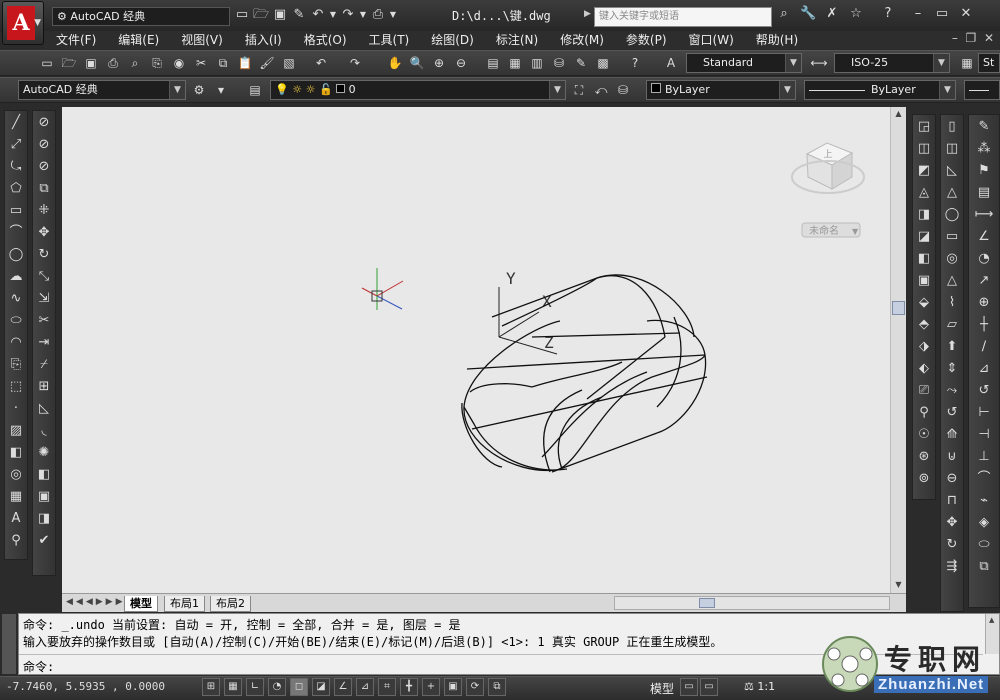  What do you see at coordinates (984, 325) in the screenshot?
I see `center-mark-icon: ┼` at bounding box center [984, 325].